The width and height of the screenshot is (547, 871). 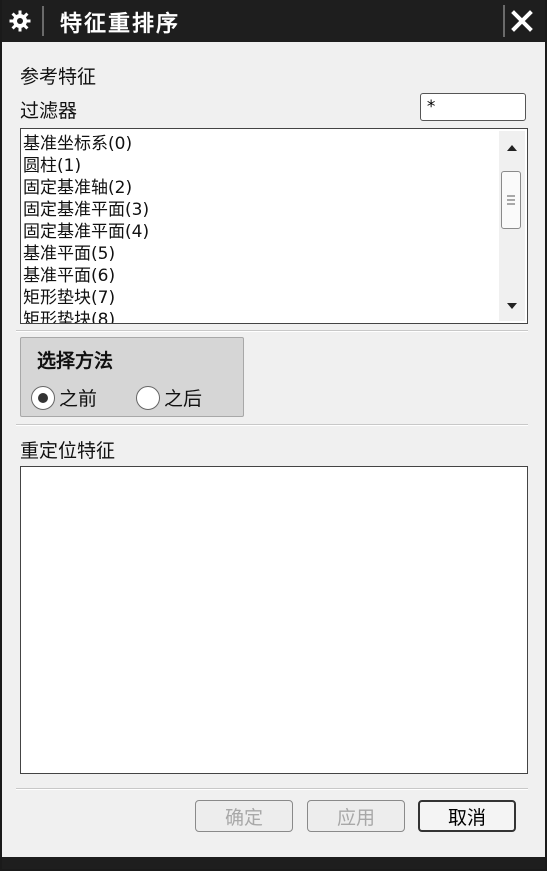 I want to click on title-bar: 特征重排序, so click(x=273, y=21).